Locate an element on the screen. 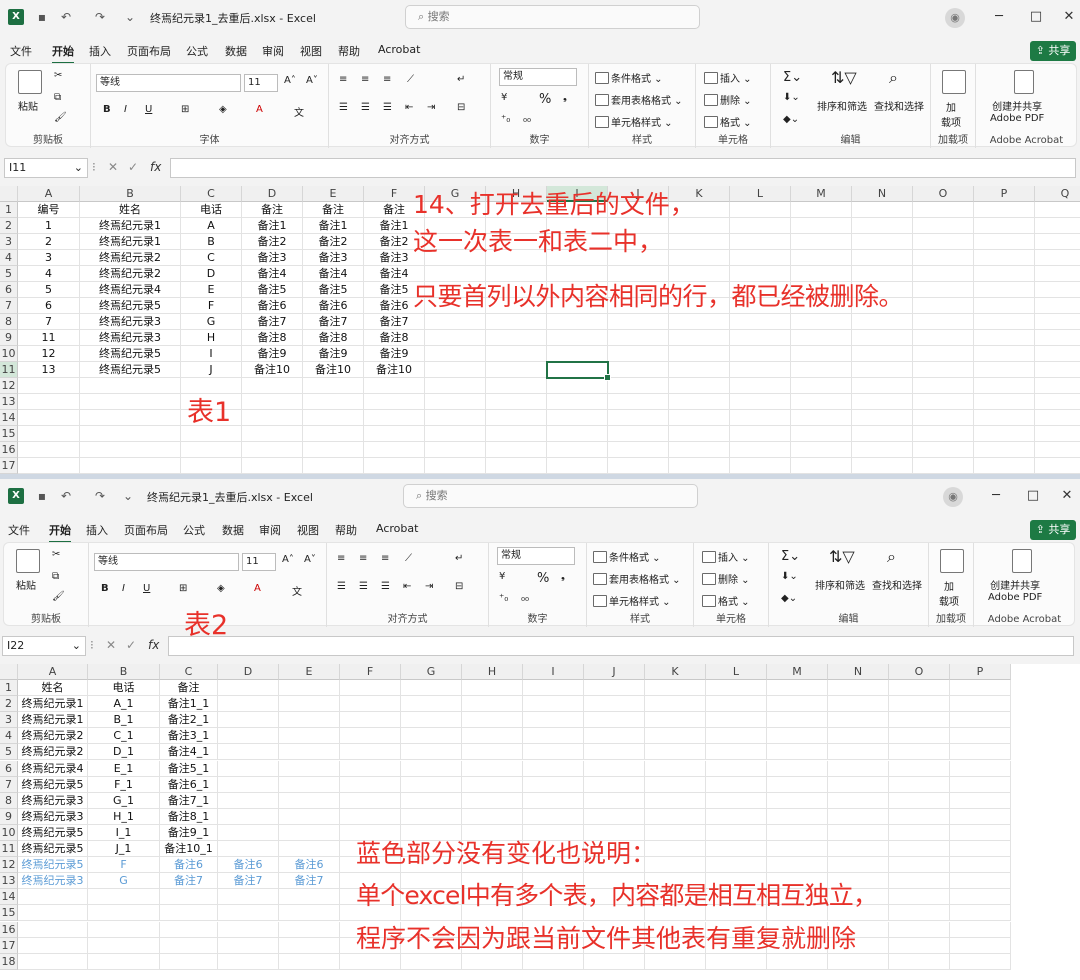 This screenshot has height=980, width=1080. align-center-icon: ☰ is located at coordinates (365, 107).